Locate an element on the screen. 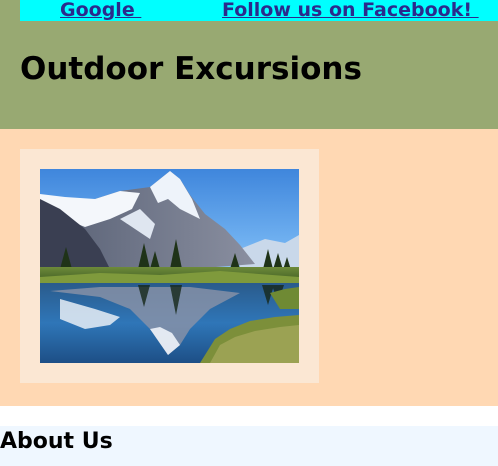 This screenshot has height=466, width=498. header-edge is located at coordinates (10, 10).